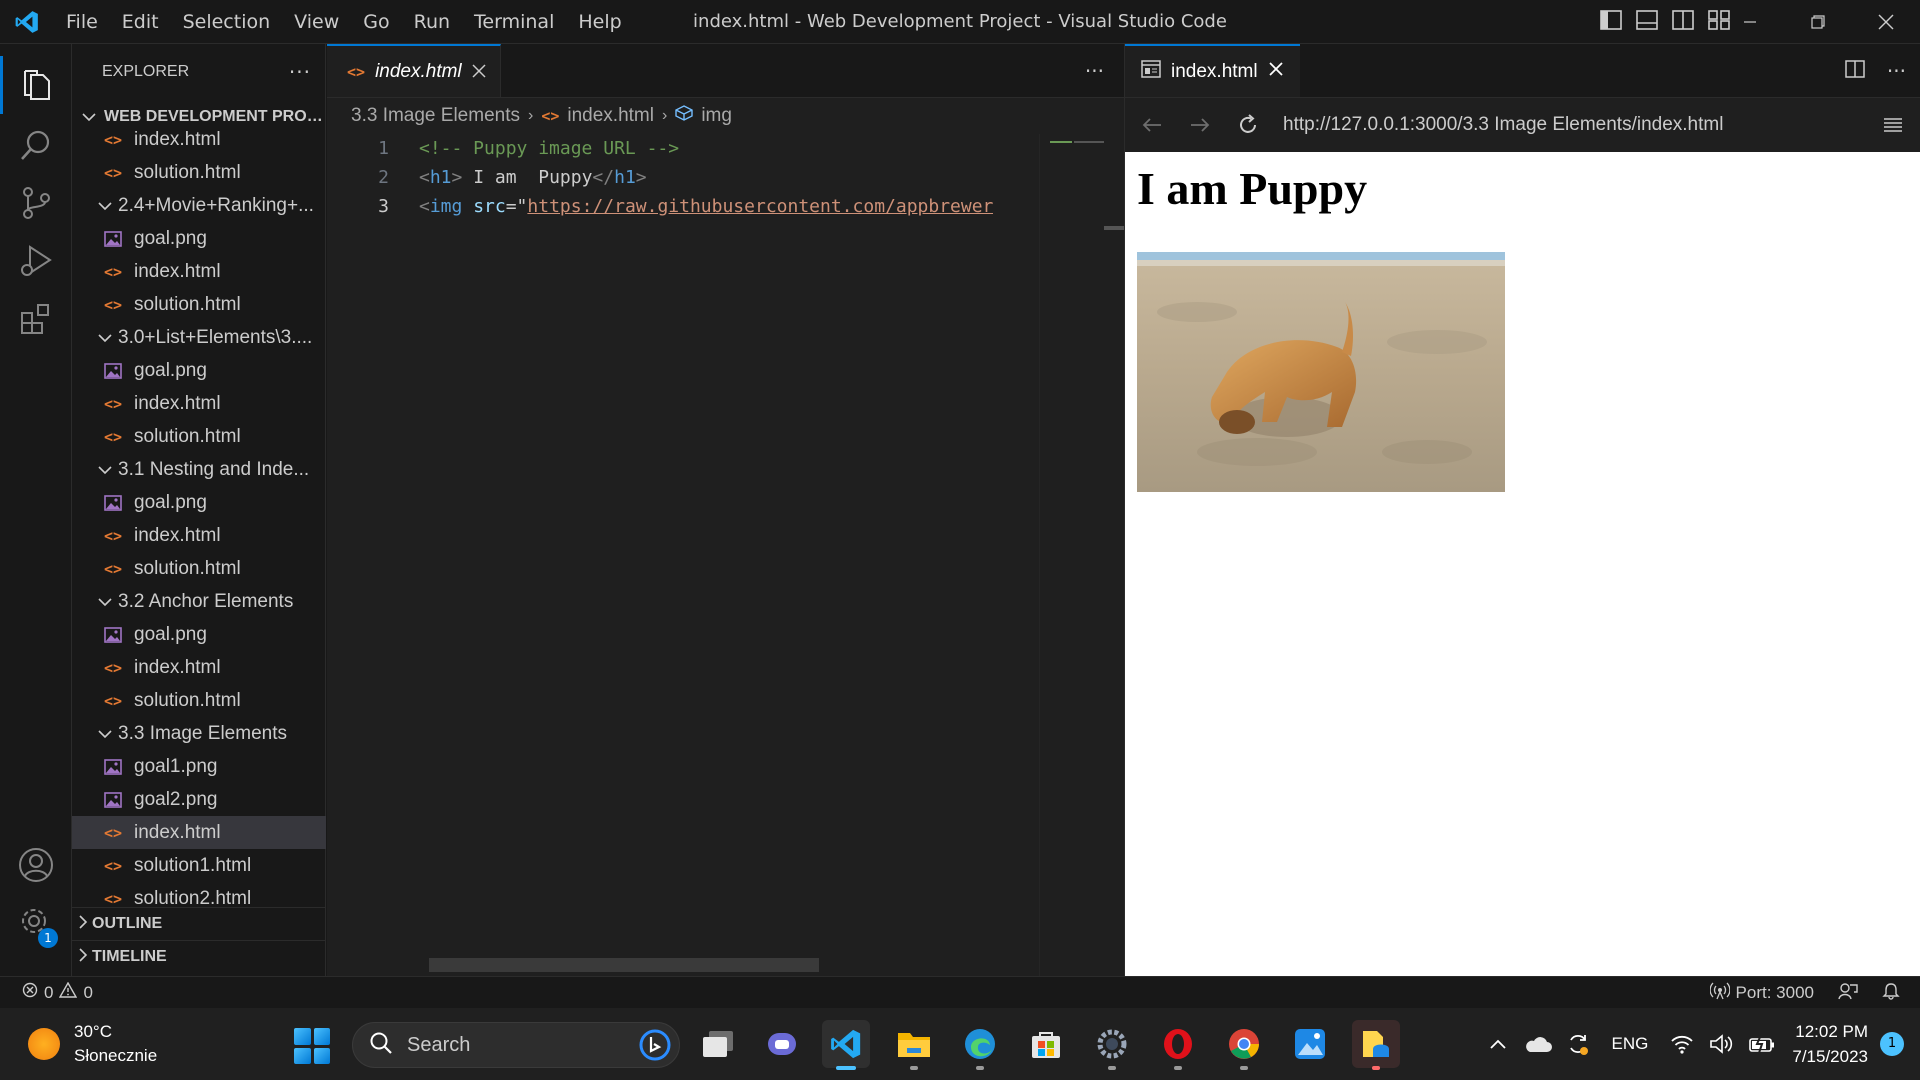 Image resolution: width=1920 pixels, height=1080 pixels. Describe the element at coordinates (414, 70) in the screenshot. I see `tab-index-html: <> index.html` at that location.